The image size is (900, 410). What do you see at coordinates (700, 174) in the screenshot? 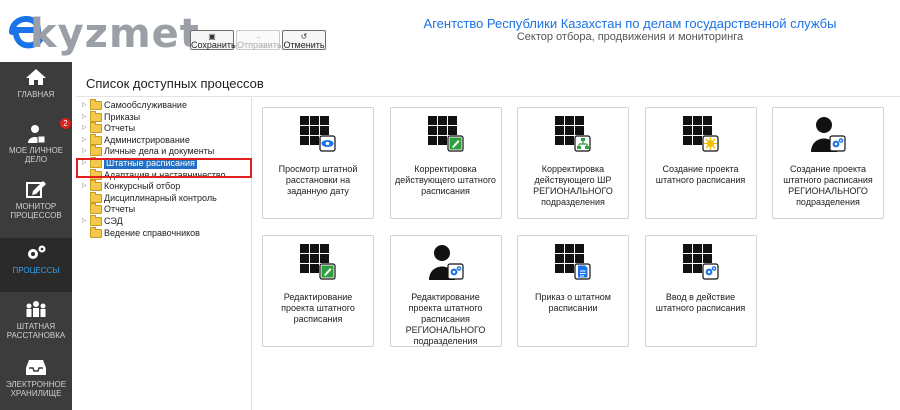
I see `process-card-label: Создание проекта штатного расписания` at bounding box center [700, 174].